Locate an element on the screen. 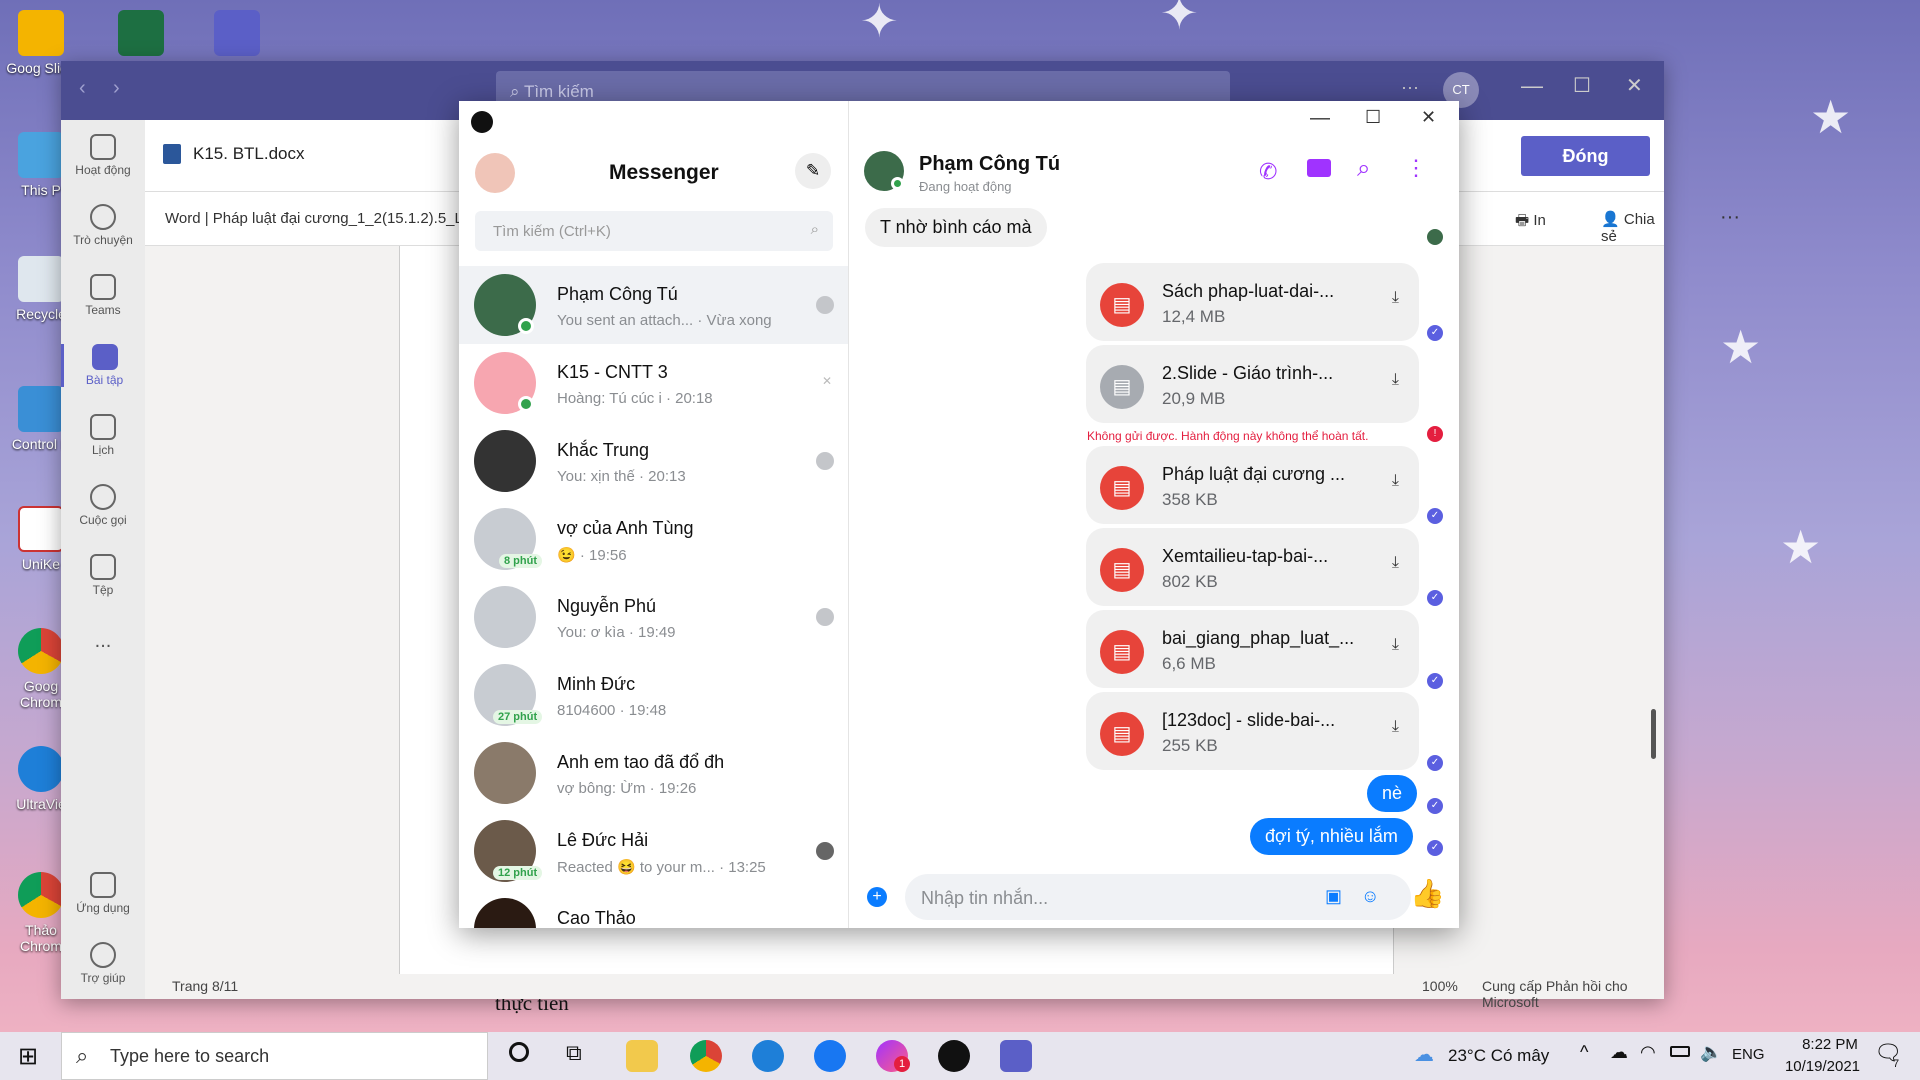  desktop-icon-excel is located at coordinates (141, 35).